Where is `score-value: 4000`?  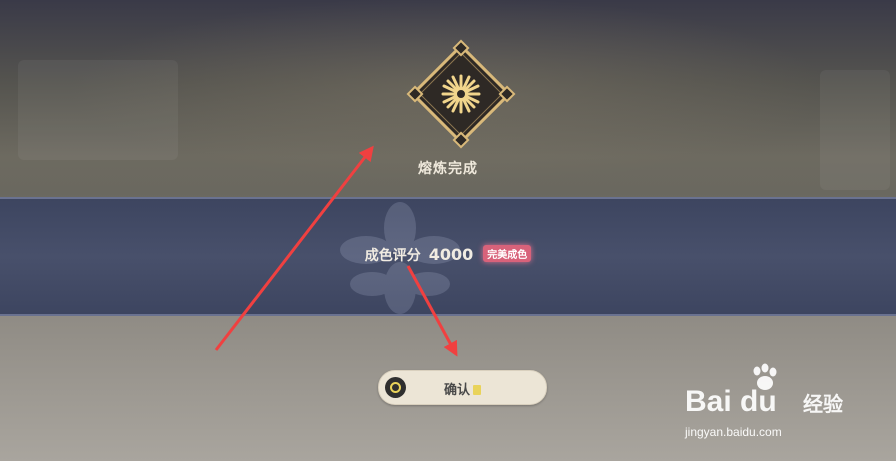 score-value: 4000 is located at coordinates (451, 254).